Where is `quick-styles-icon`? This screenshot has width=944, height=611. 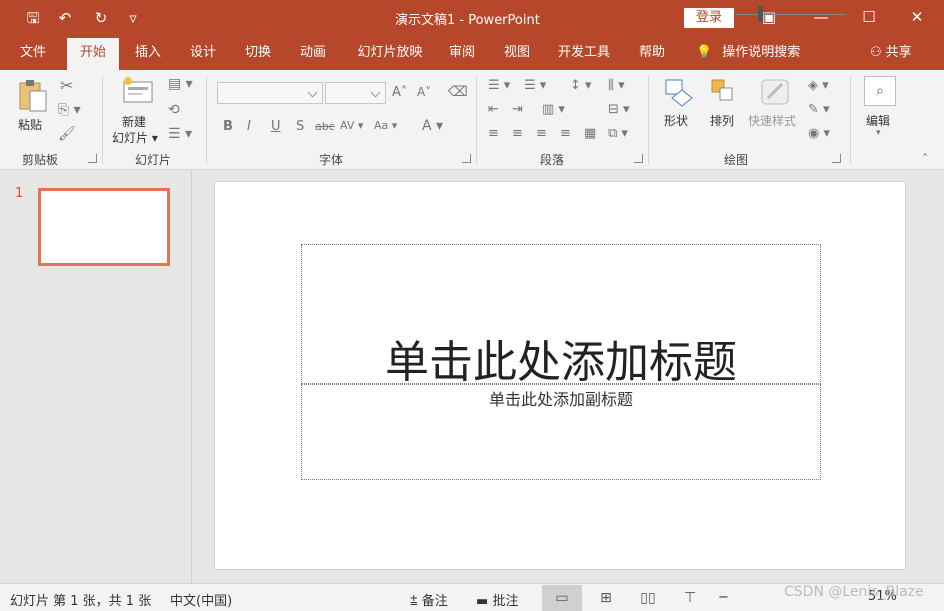 quick-styles-icon is located at coordinates (775, 92).